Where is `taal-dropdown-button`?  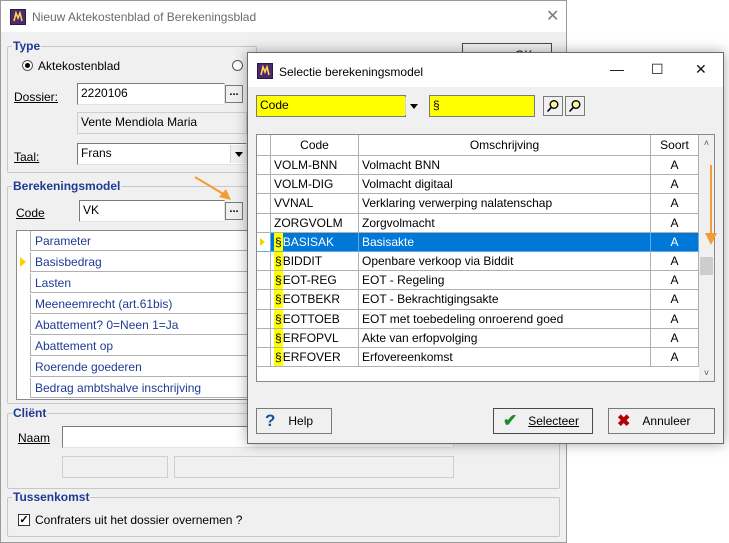
taal-dropdown-button is located at coordinates (238, 154).